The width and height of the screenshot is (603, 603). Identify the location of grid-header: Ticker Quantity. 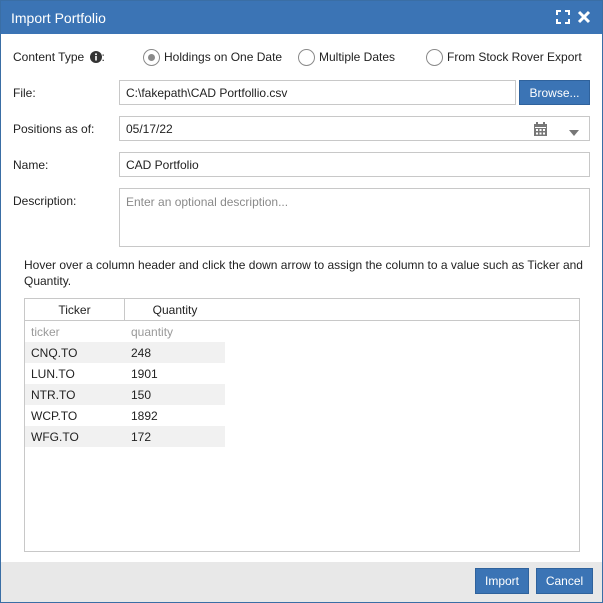
(302, 310).